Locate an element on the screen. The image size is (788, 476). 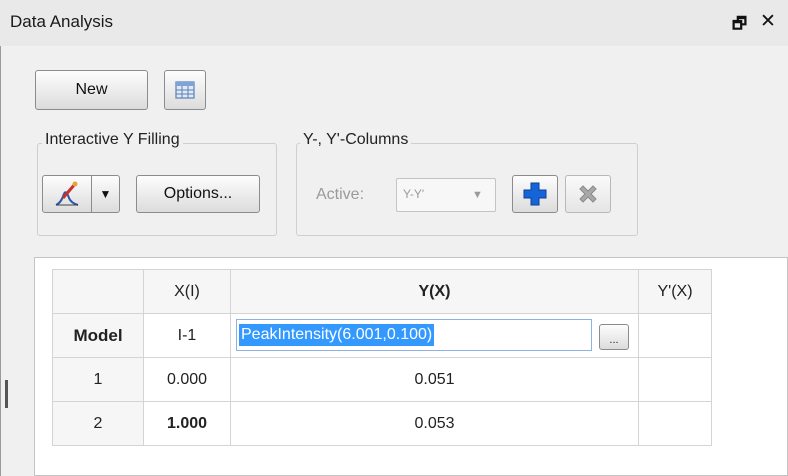
columns-legend: Y-, Y'-Columns is located at coordinates (356, 140).